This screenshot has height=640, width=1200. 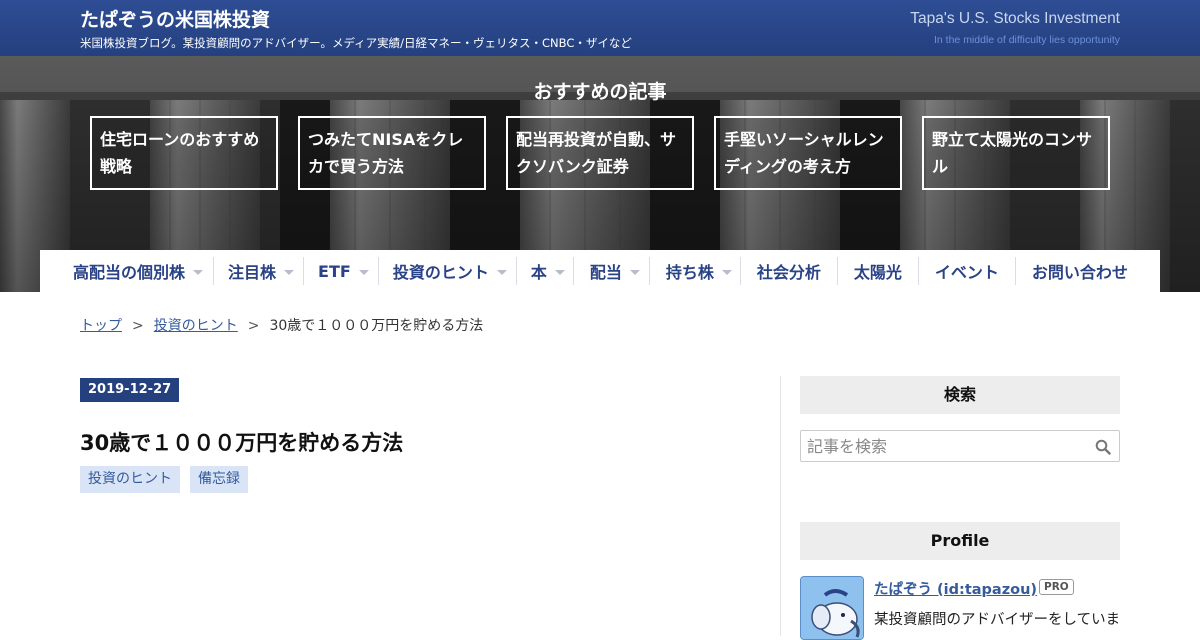 I want to click on nav-item-etf: ETF, so click(x=341, y=271).